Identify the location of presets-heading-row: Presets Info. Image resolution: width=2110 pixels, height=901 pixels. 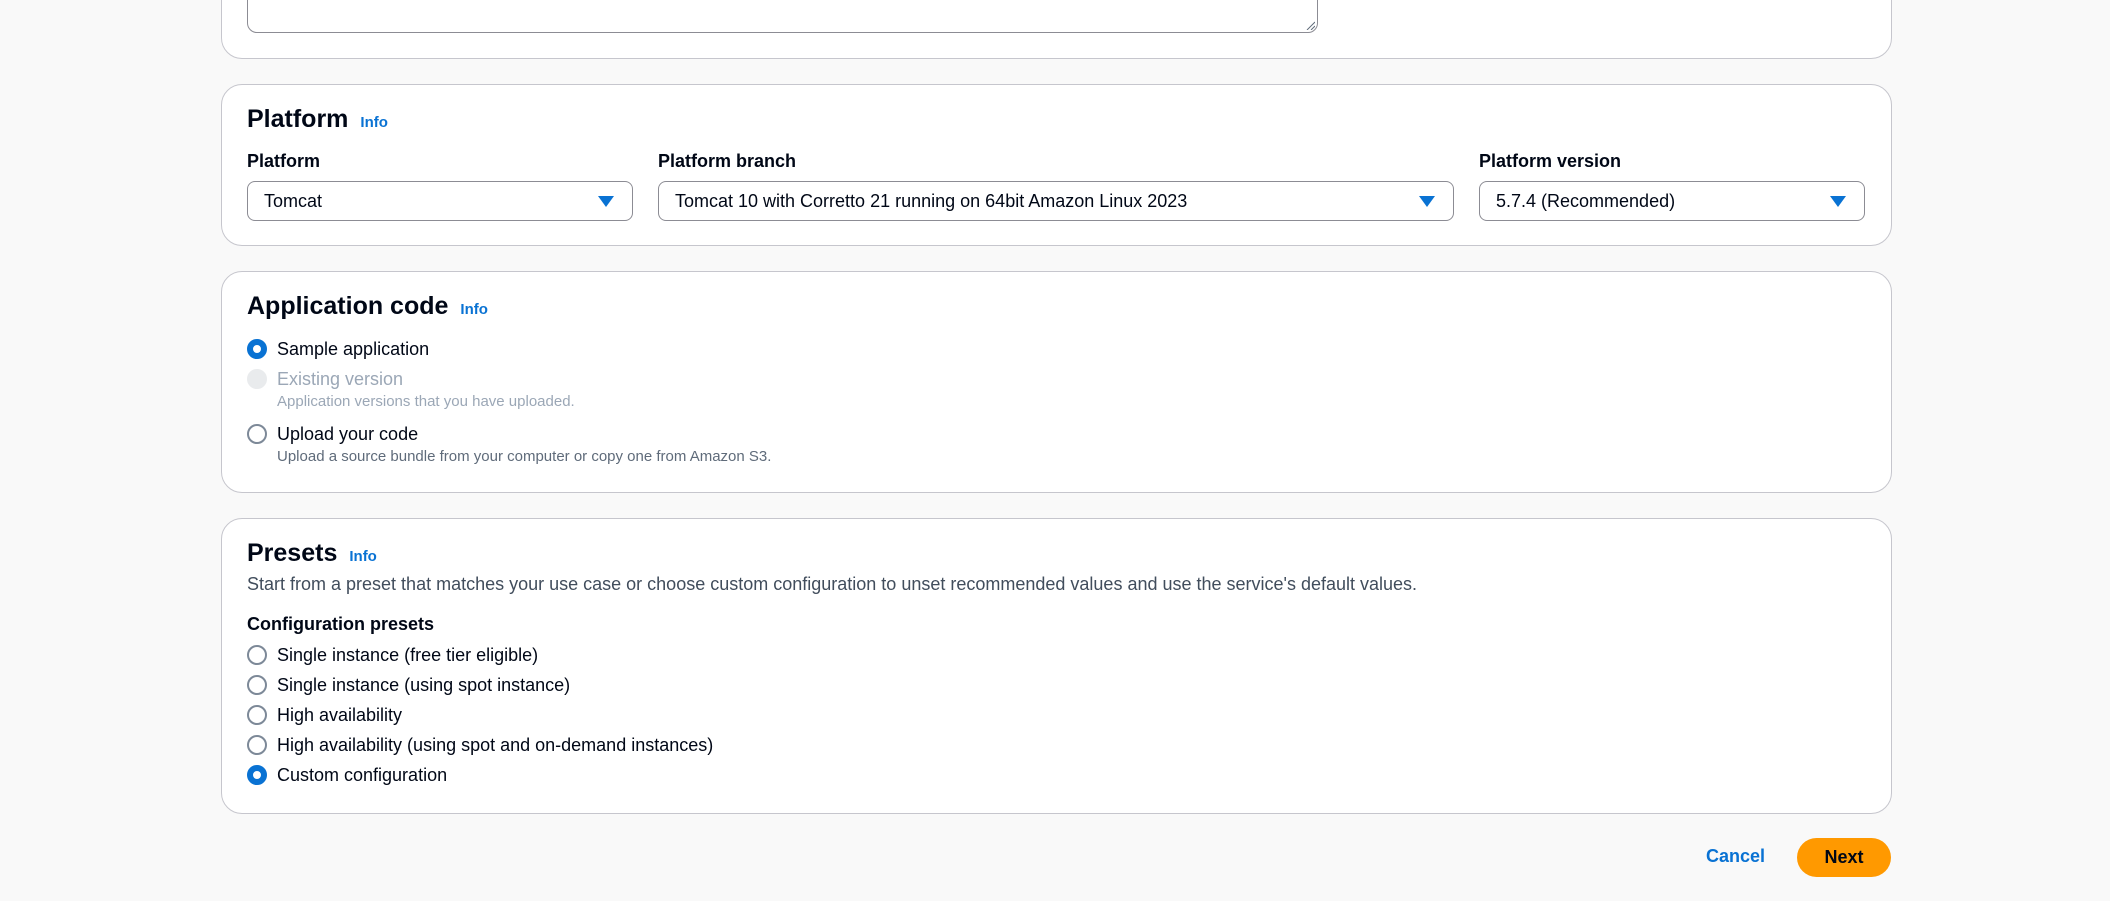
(312, 553).